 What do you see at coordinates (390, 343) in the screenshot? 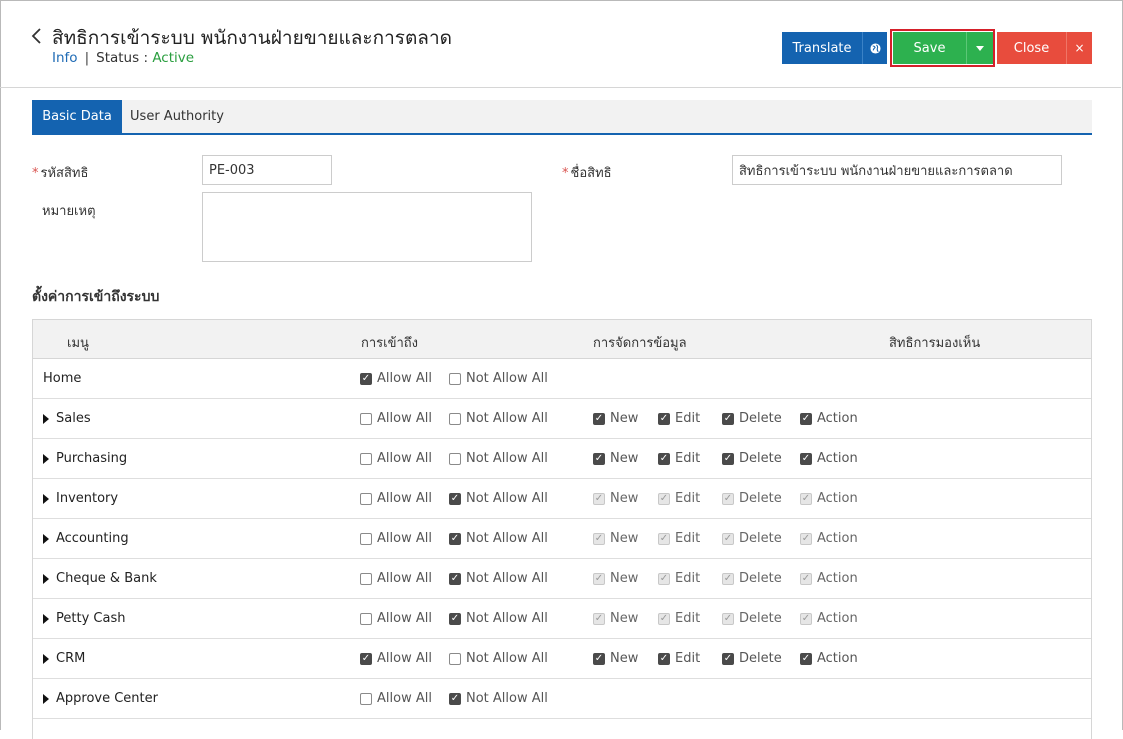
I see `header-access: การเข้าถึง` at bounding box center [390, 343].